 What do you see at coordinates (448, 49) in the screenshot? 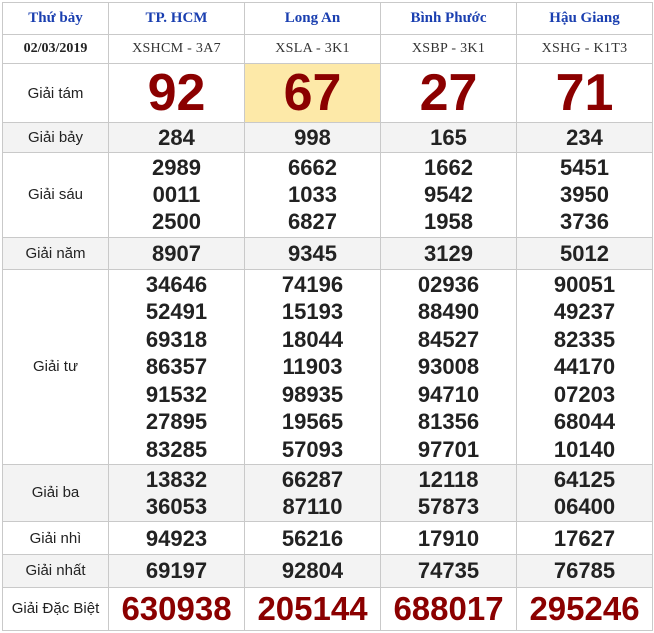
I see `draw-code: XSBP - 3K1` at bounding box center [448, 49].